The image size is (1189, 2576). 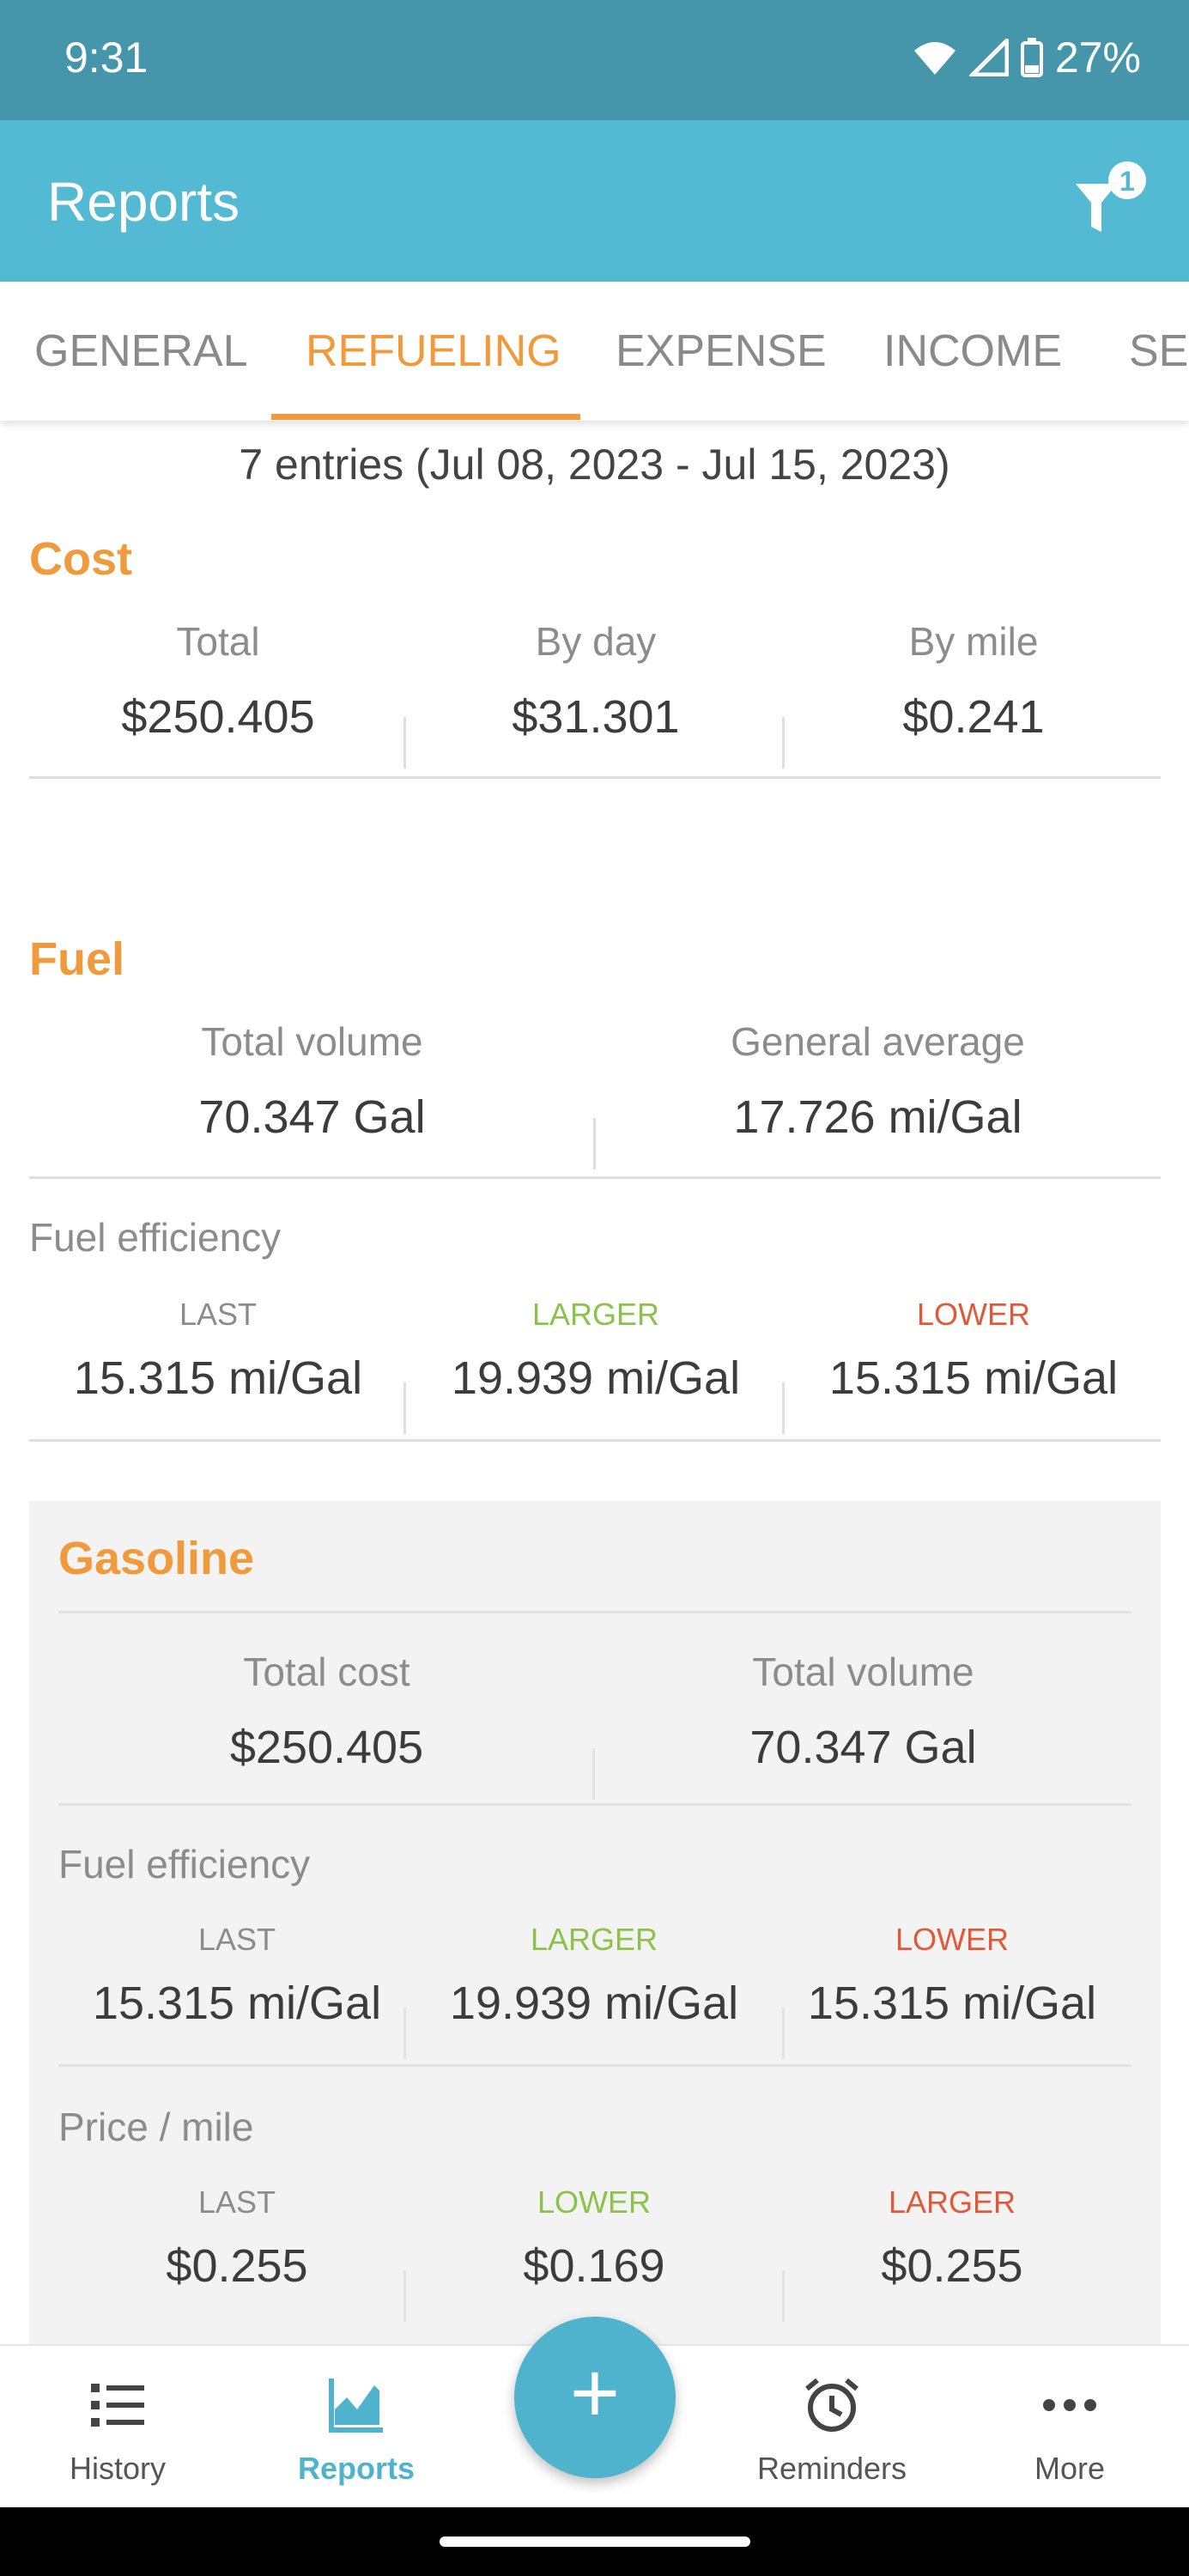 What do you see at coordinates (863, 1711) in the screenshot?
I see `gasoline-total-volume: Total volume 70.347 Gal` at bounding box center [863, 1711].